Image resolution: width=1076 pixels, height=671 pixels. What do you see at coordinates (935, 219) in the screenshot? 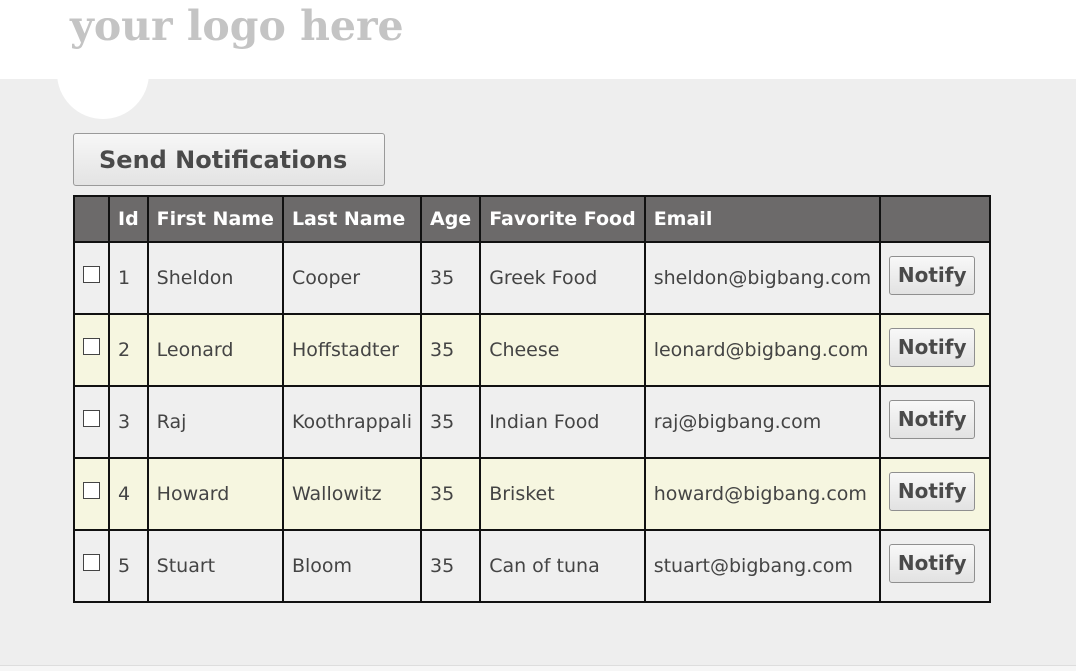
I see `column-header-action` at bounding box center [935, 219].